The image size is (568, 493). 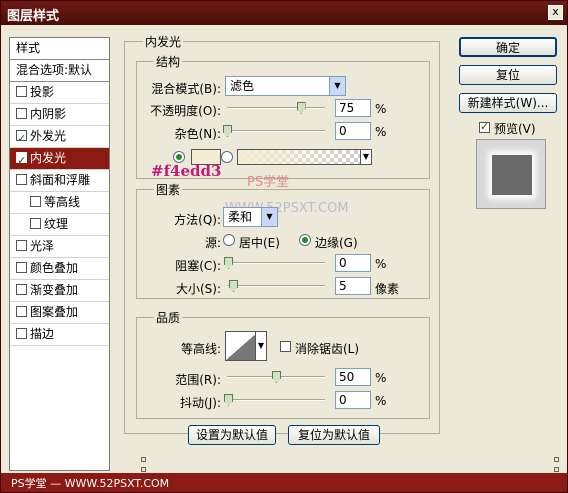 I want to click on choke-unit: %, so click(x=381, y=264).